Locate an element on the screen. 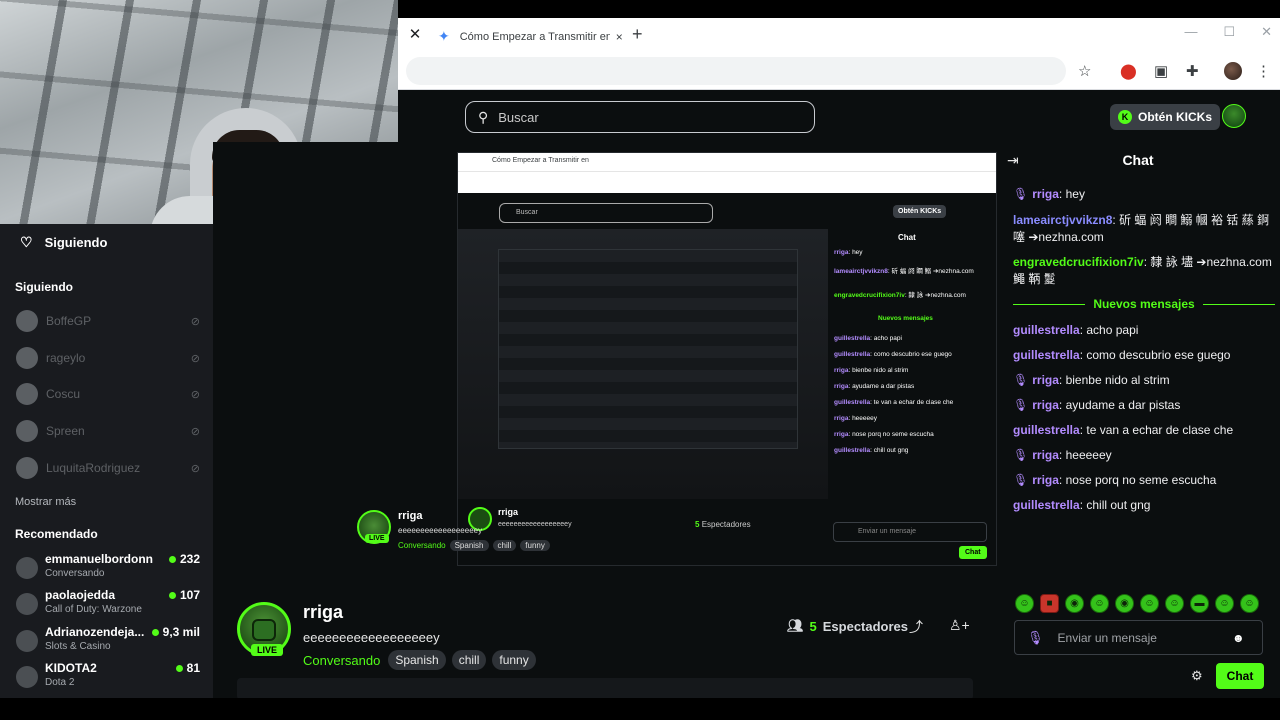 The height and width of the screenshot is (720, 1280). chat-username: engravedcrucifixion7iv is located at coordinates (1078, 262).